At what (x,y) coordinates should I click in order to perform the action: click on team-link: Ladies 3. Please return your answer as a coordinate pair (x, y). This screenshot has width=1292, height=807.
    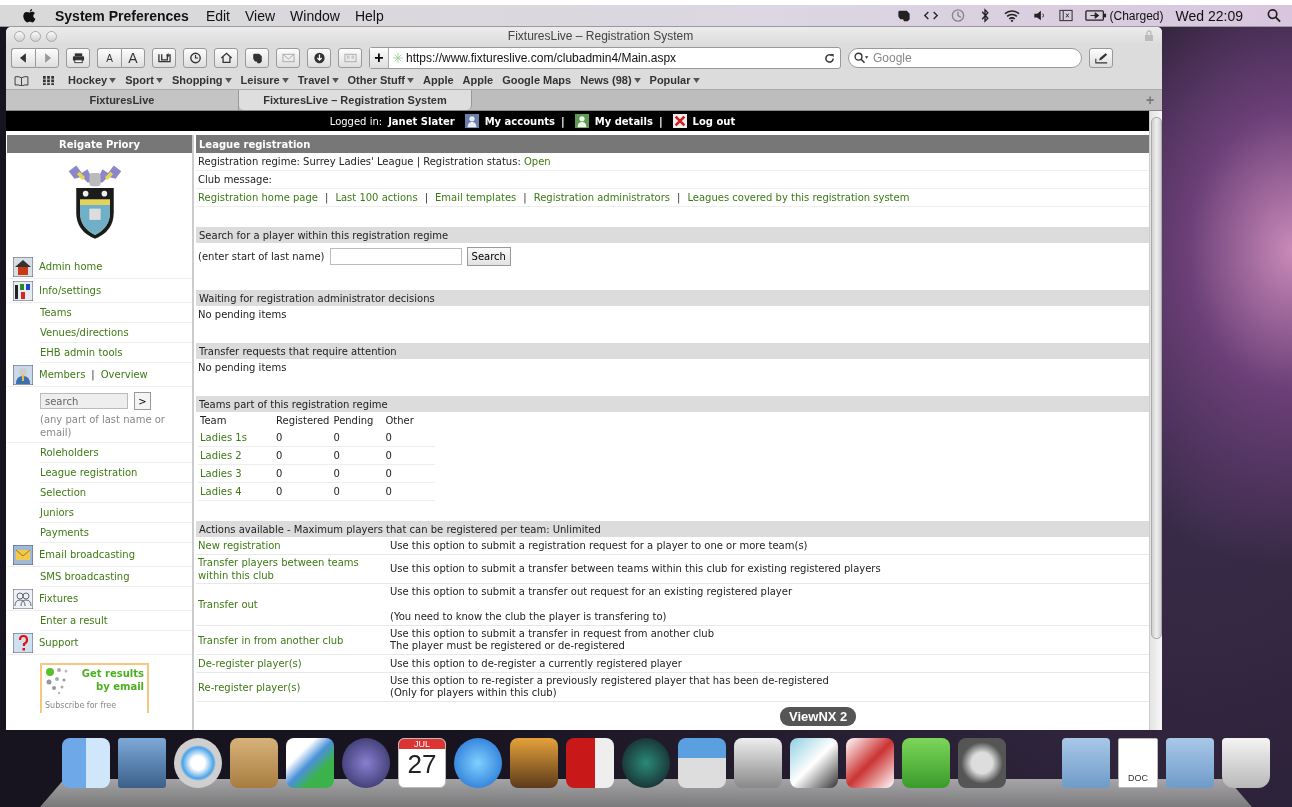
    Looking at the image, I should click on (236, 473).